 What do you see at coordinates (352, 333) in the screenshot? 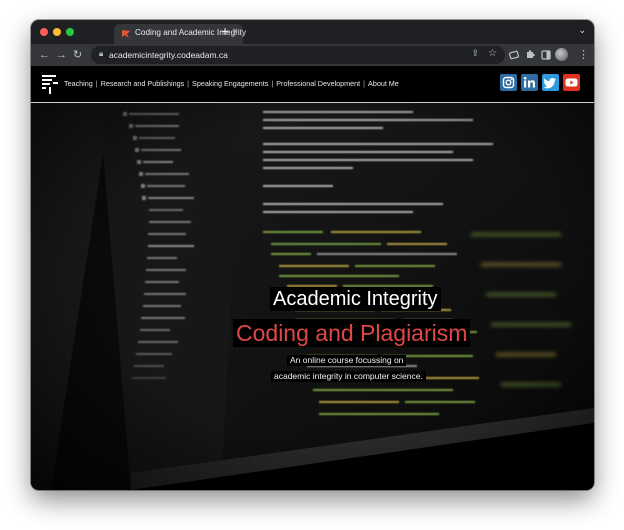
I see `hero-subtitle: Coding and Plagiarism` at bounding box center [352, 333].